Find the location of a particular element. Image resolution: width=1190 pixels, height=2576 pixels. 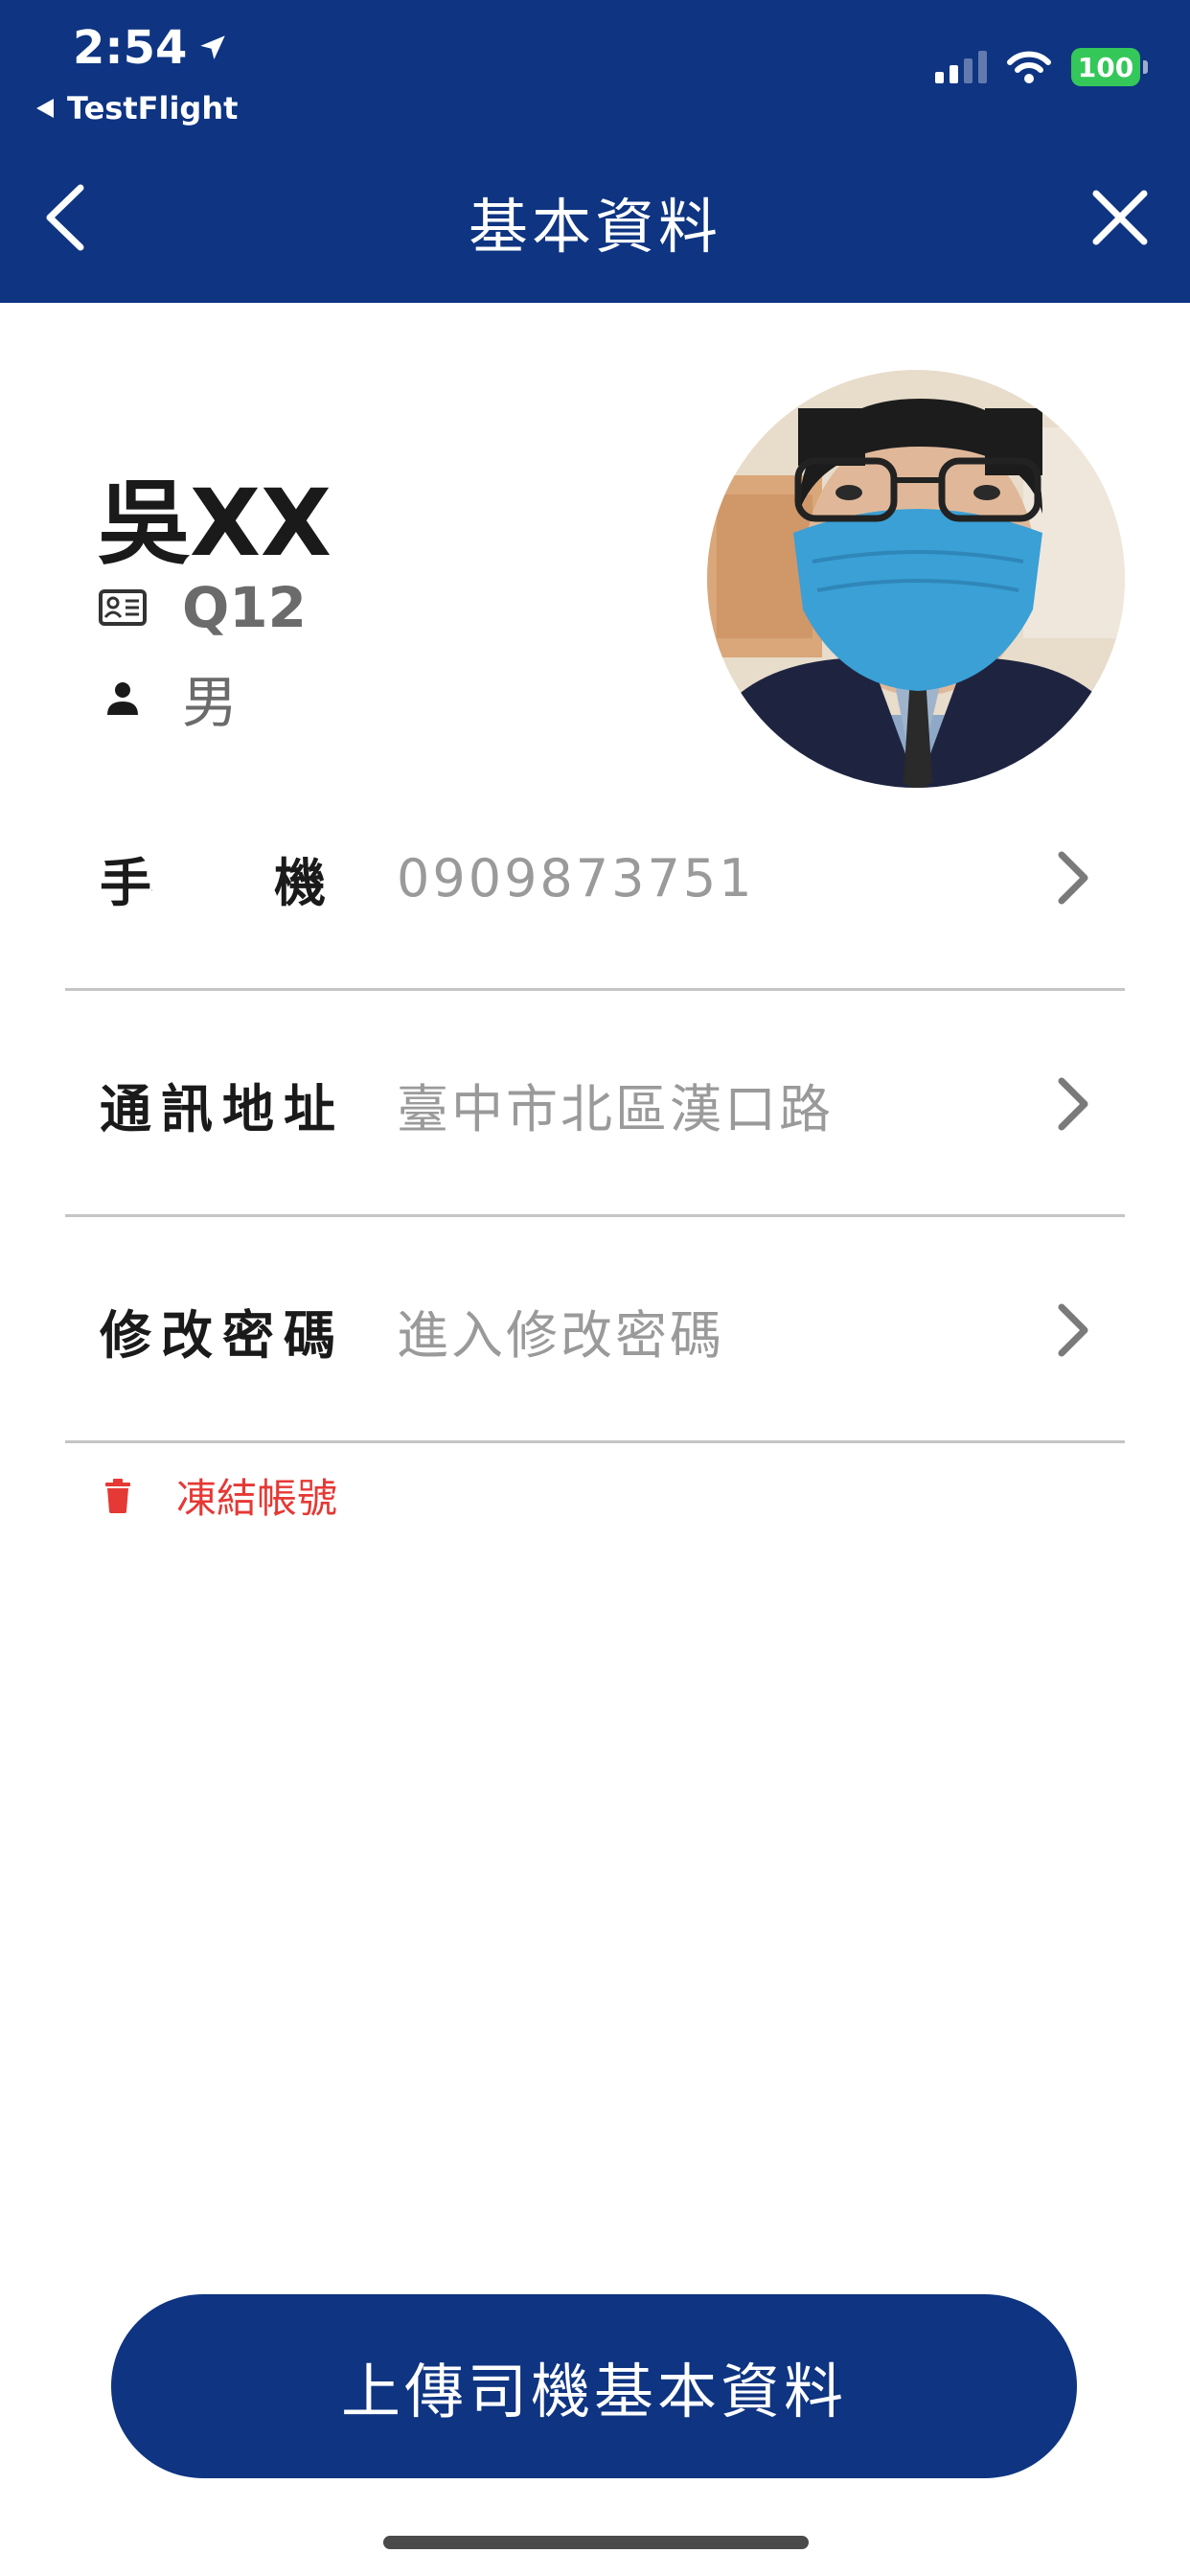

change-password-row: 修改密碼 進入修改密碼 is located at coordinates (595, 1330).